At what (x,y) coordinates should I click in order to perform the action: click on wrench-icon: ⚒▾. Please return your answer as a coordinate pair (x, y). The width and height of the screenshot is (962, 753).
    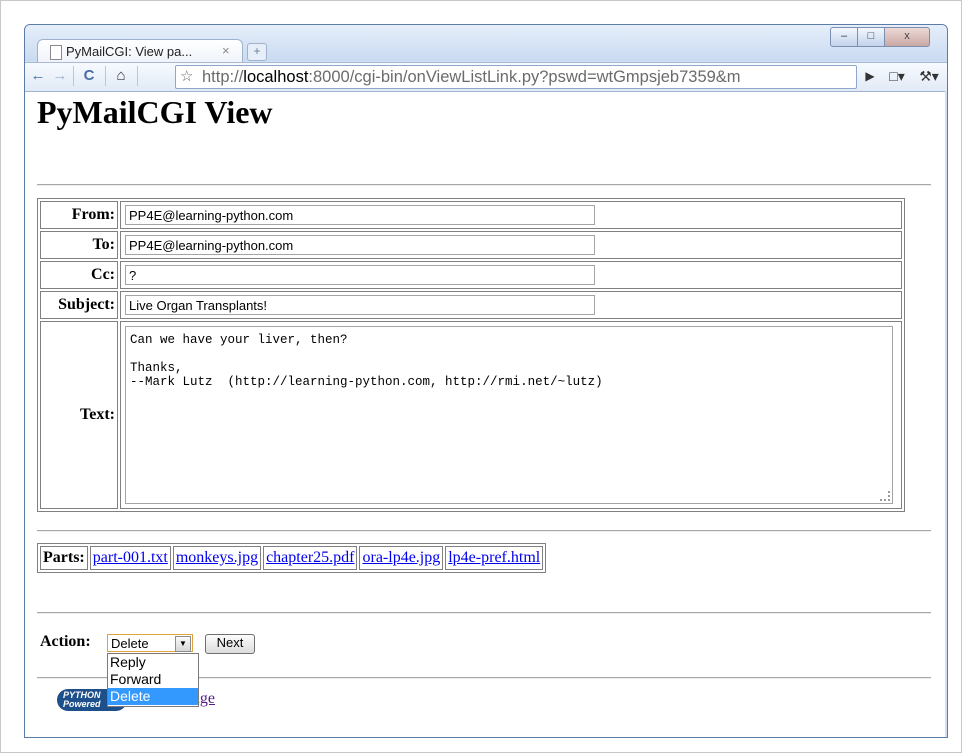
    Looking at the image, I should click on (929, 76).